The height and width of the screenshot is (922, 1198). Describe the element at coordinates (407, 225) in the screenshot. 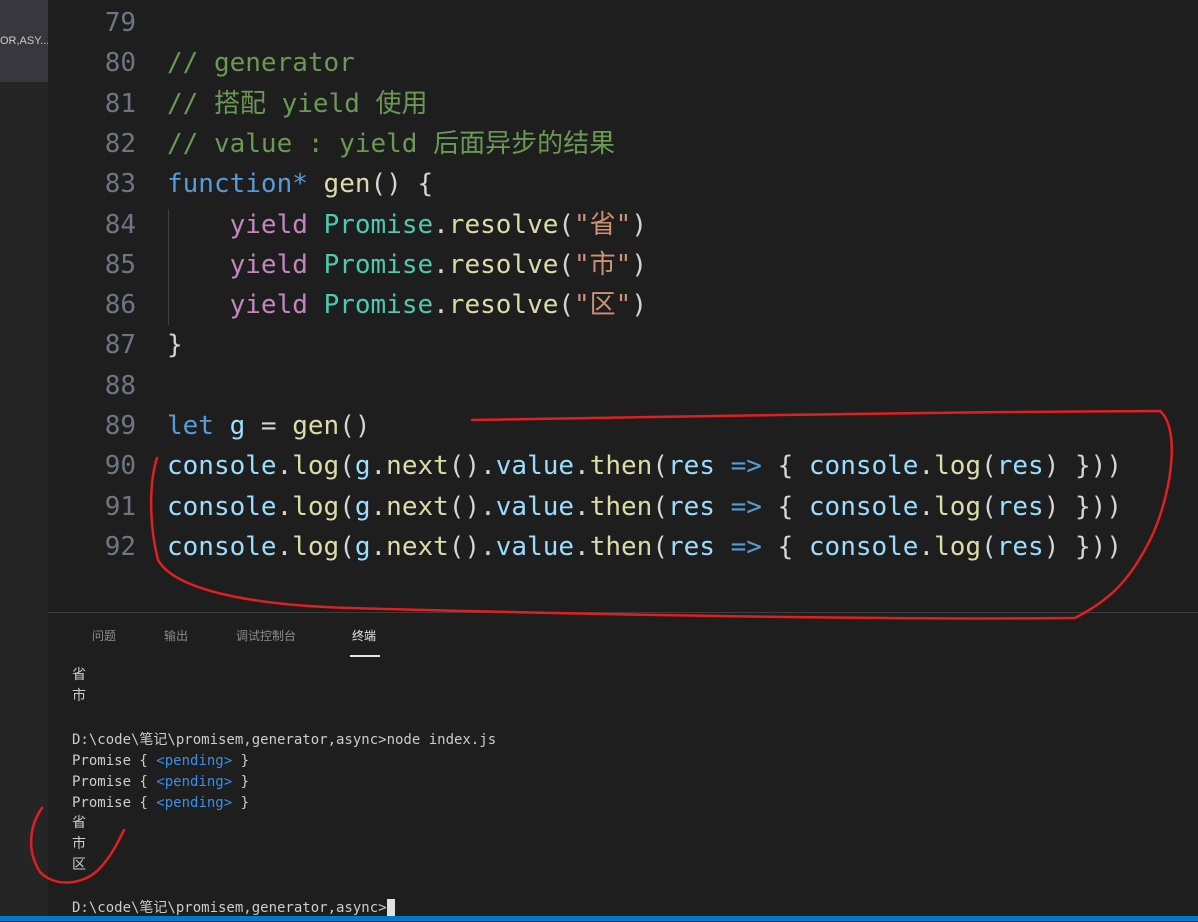

I see `line-code: yield Promise.resolve("省")` at that location.